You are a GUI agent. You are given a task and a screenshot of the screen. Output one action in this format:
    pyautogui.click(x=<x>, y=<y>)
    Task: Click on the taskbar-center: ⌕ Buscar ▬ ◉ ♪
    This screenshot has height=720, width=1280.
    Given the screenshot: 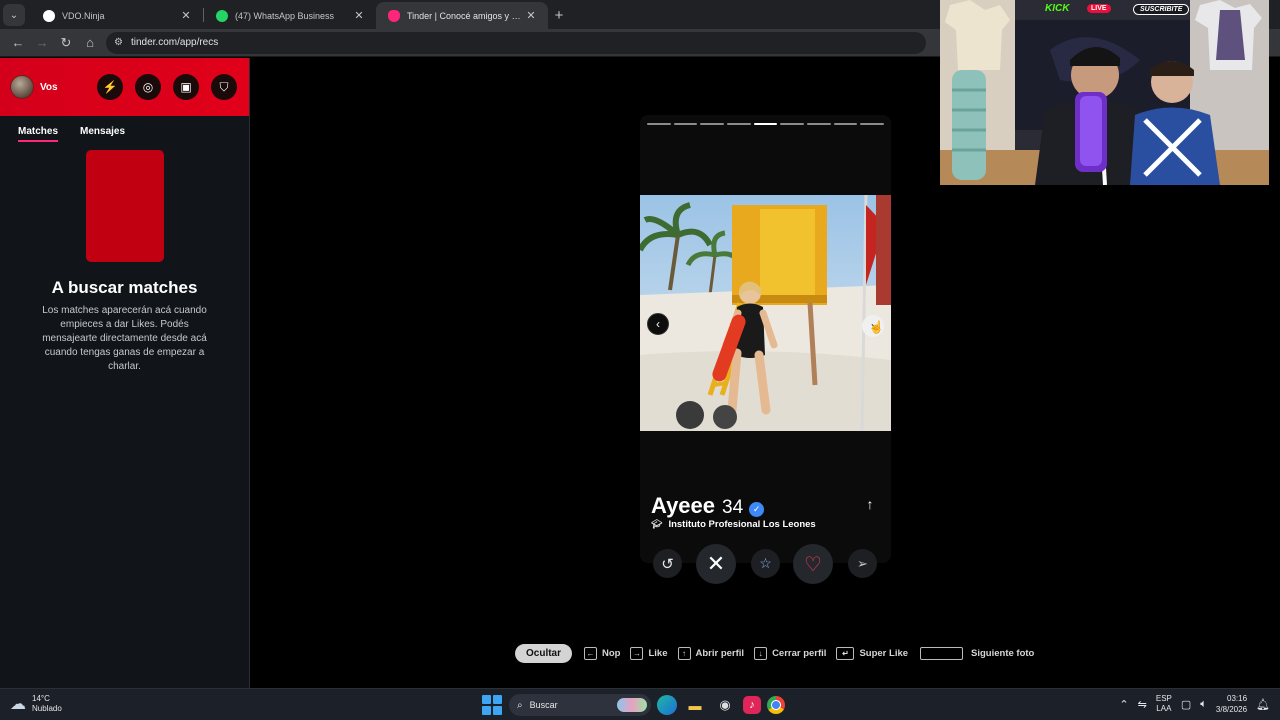 What is the action you would take?
    pyautogui.click(x=633, y=705)
    